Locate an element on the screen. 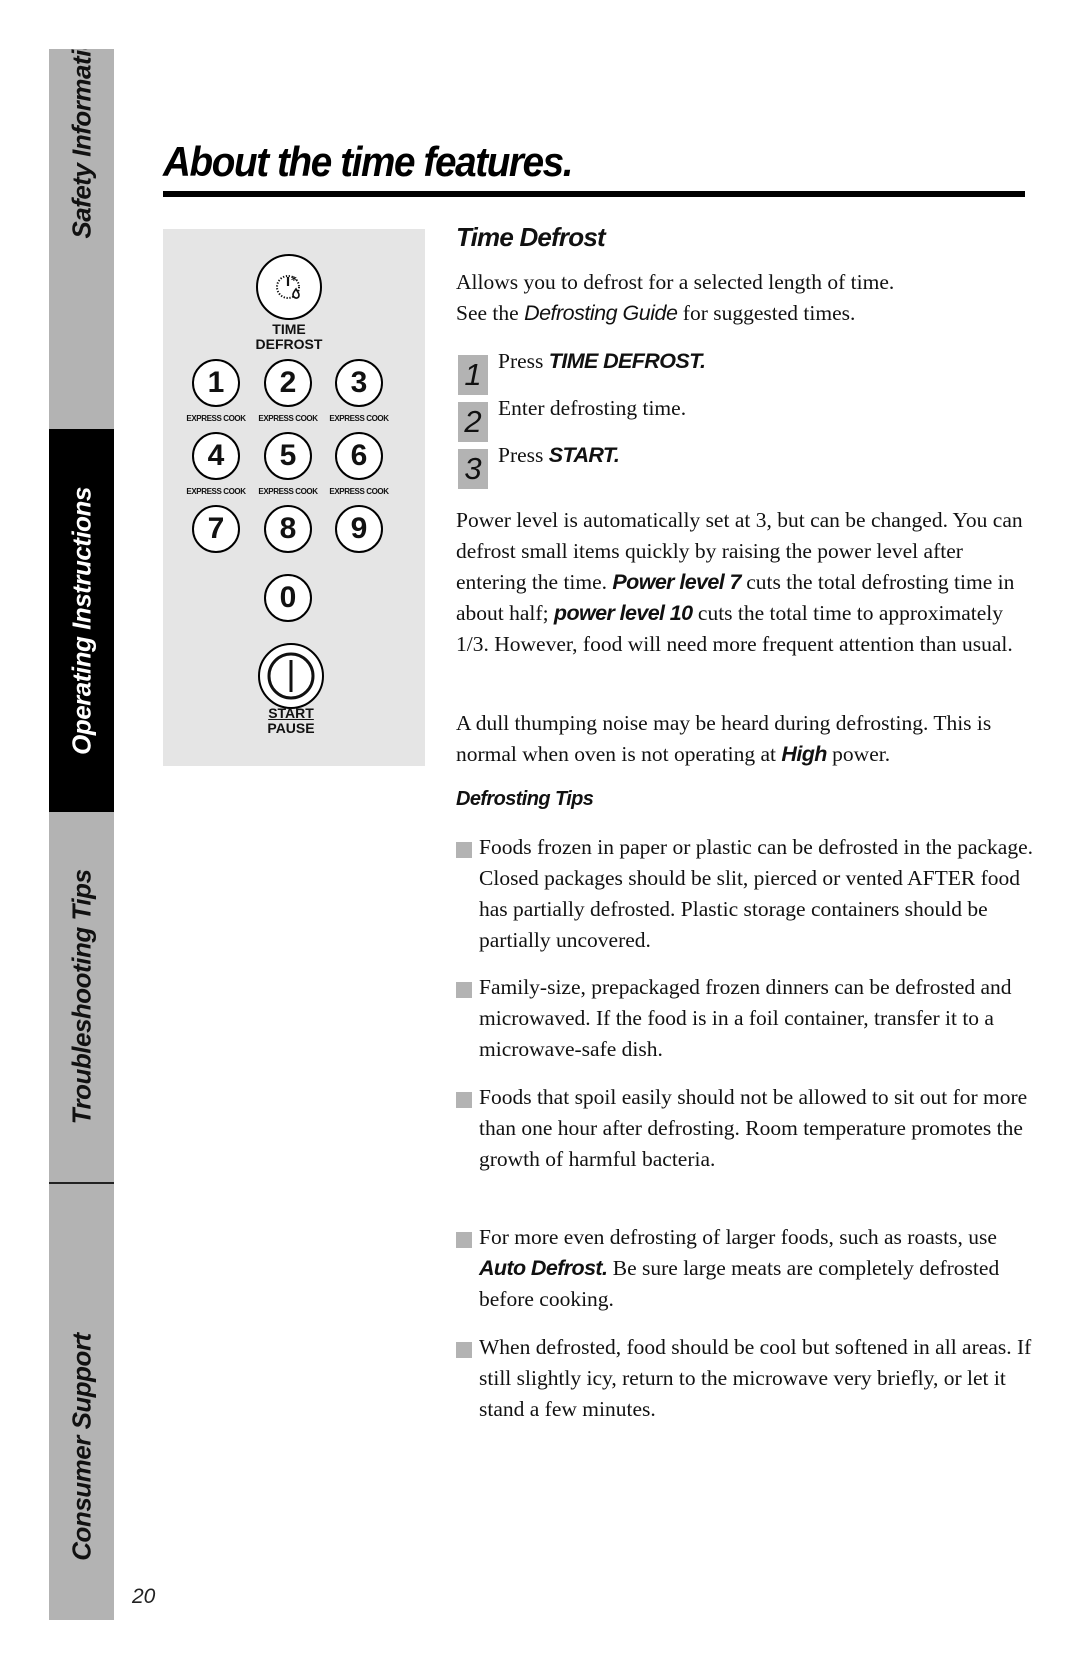 The height and width of the screenshot is (1669, 1080). number-key-2: 2 is located at coordinates (288, 383).